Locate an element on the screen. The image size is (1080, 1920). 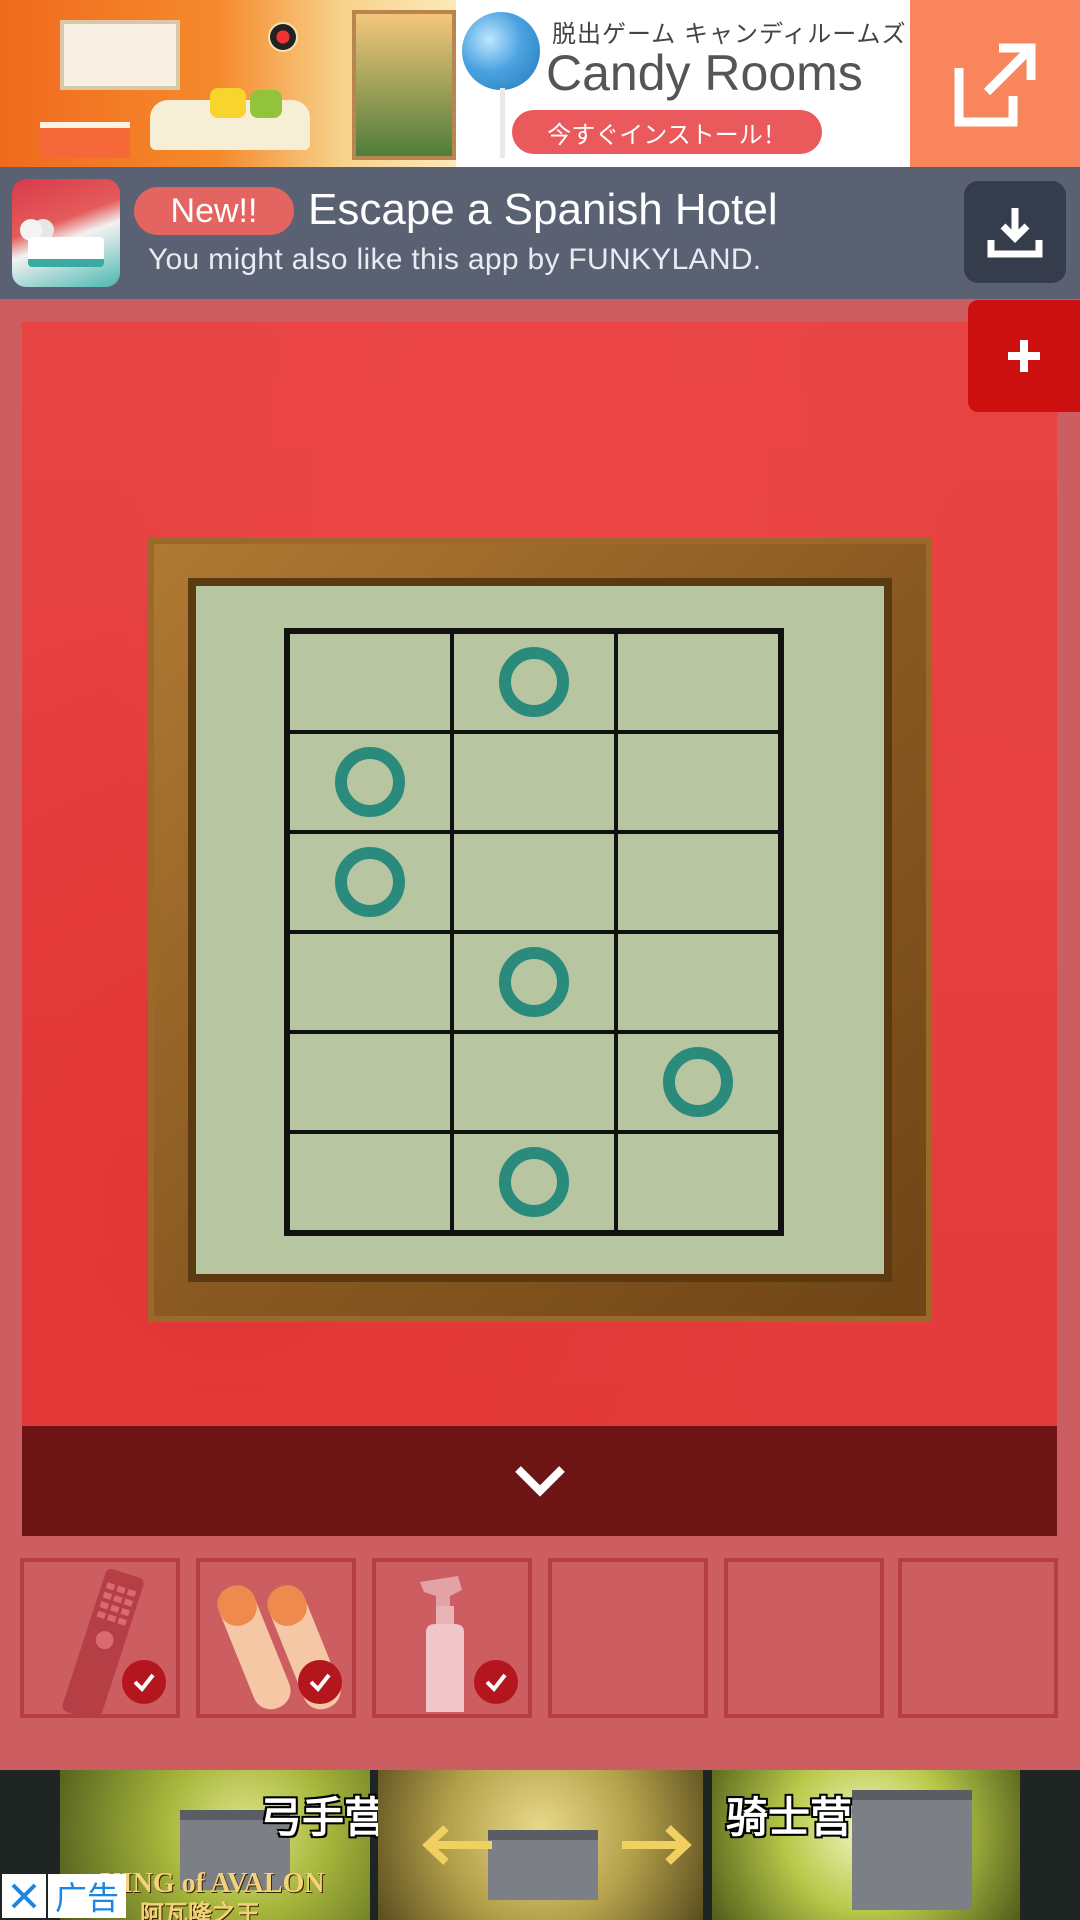
plus-icon is located at coordinates (1024, 356).